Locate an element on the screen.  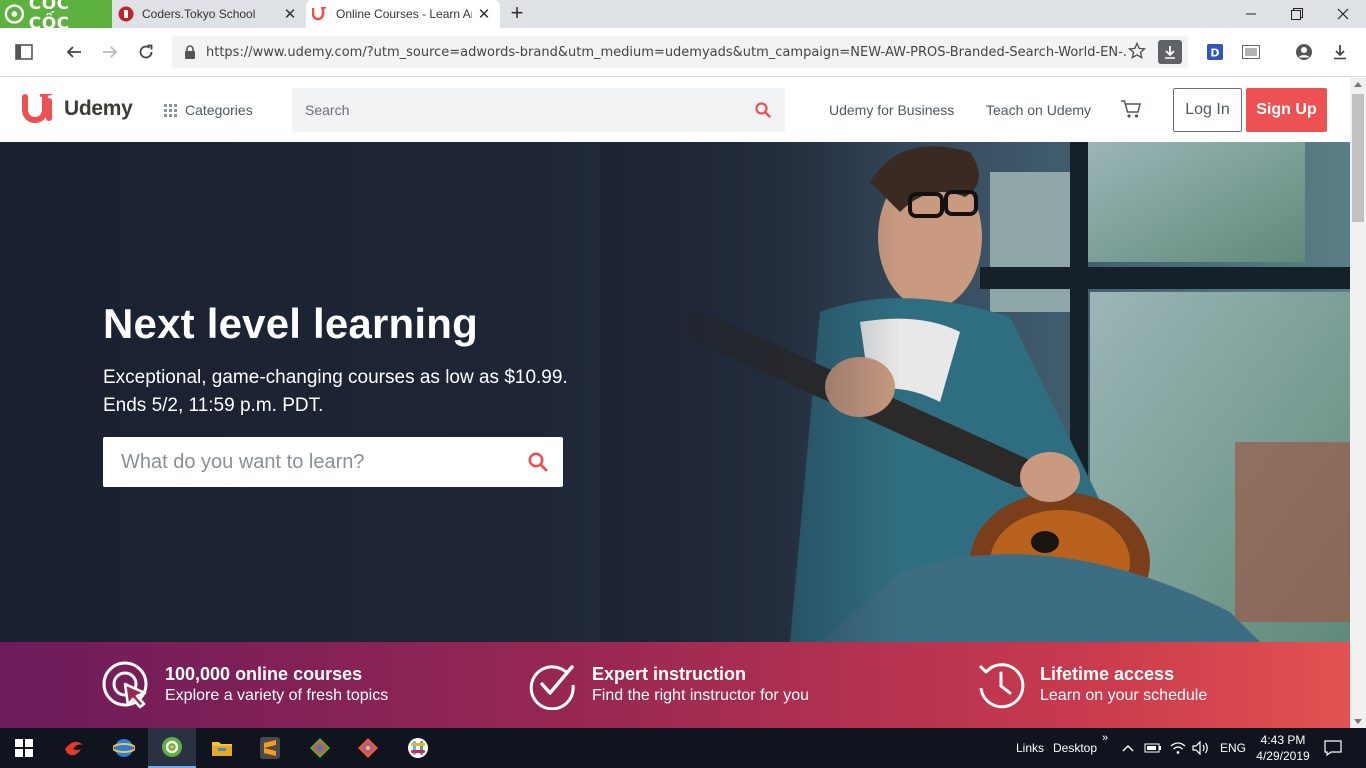
windows-taskbar: Links Desktop » ENG 4:43 PM 4/29/2019 is located at coordinates (683, 748).